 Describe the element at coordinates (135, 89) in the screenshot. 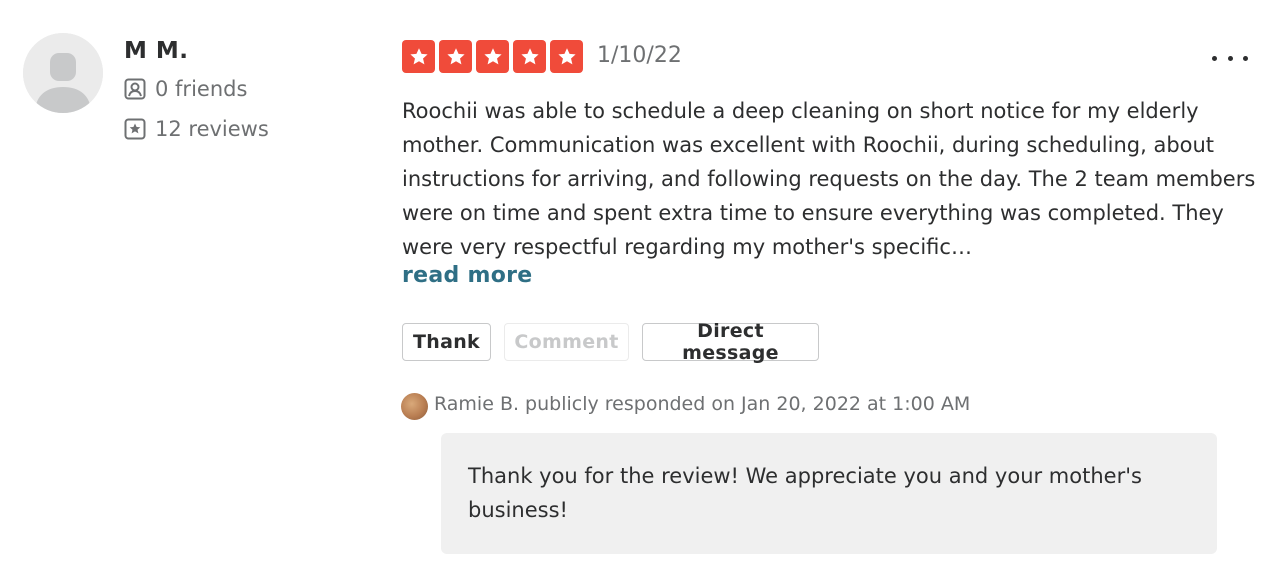

I see `friends-icon` at that location.